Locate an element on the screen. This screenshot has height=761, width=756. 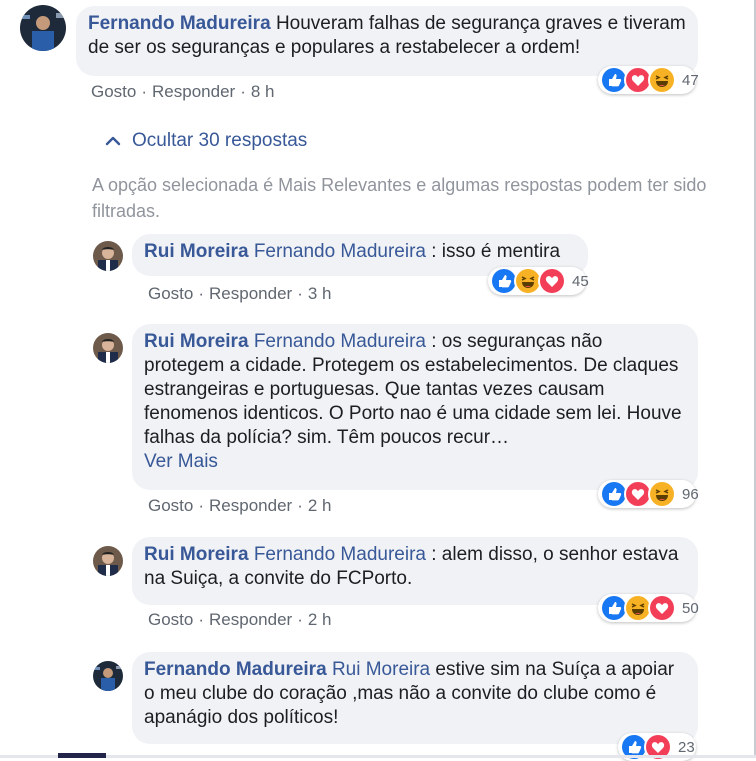
comment-mention: Rui Moreira is located at coordinates (381, 669).